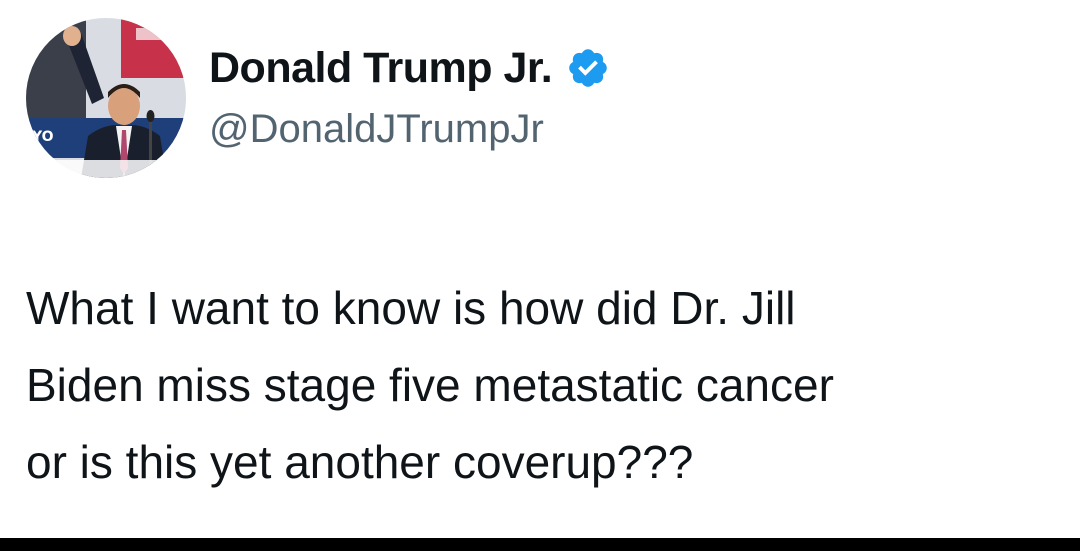 This screenshot has height=551, width=1080. What do you see at coordinates (42, 137) in the screenshot?
I see `svg-text: YO` at bounding box center [42, 137].